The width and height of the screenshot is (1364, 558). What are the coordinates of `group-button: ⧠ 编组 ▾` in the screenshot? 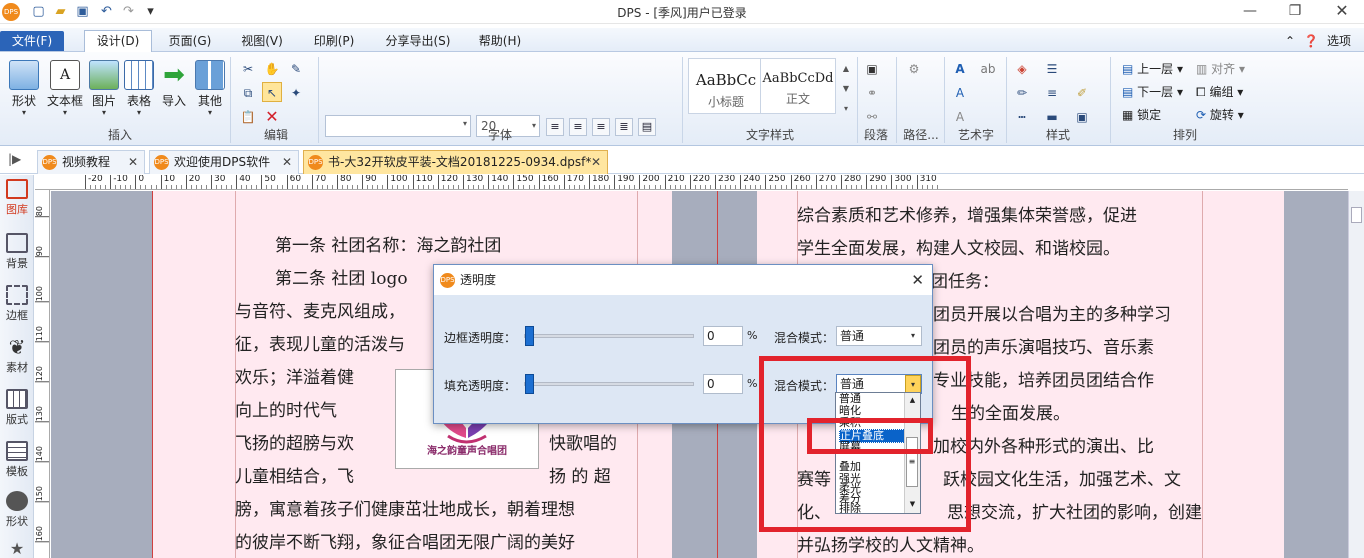 It's located at (1219, 91).